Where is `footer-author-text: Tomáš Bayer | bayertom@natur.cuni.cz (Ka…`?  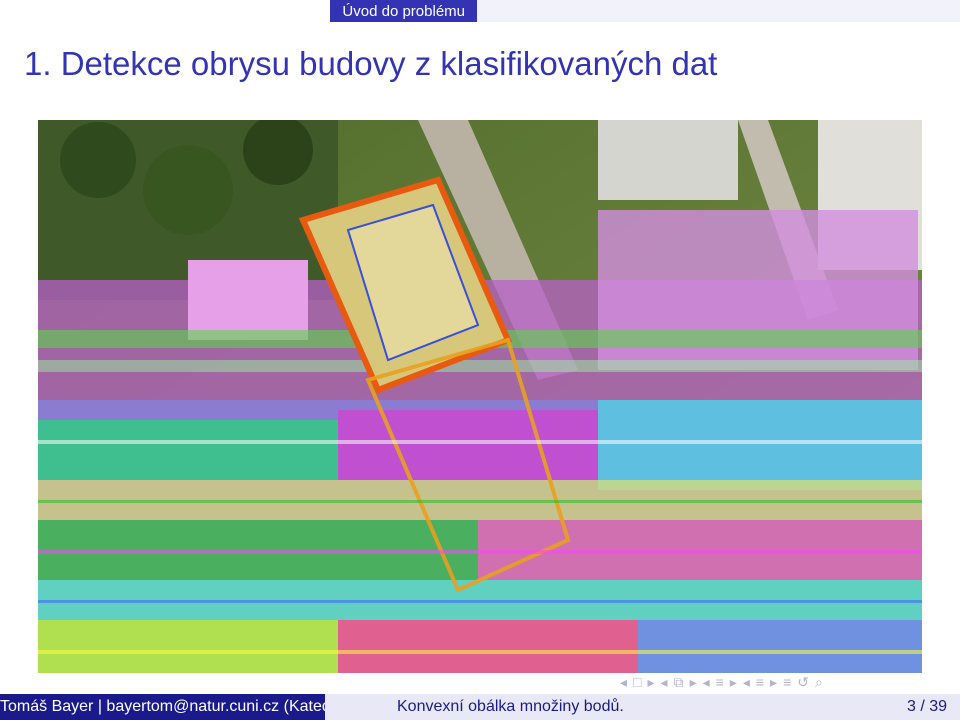
footer-author-text: Tomáš Bayer | bayertom@natur.cuni.cz (Ka… is located at coordinates (162, 706).